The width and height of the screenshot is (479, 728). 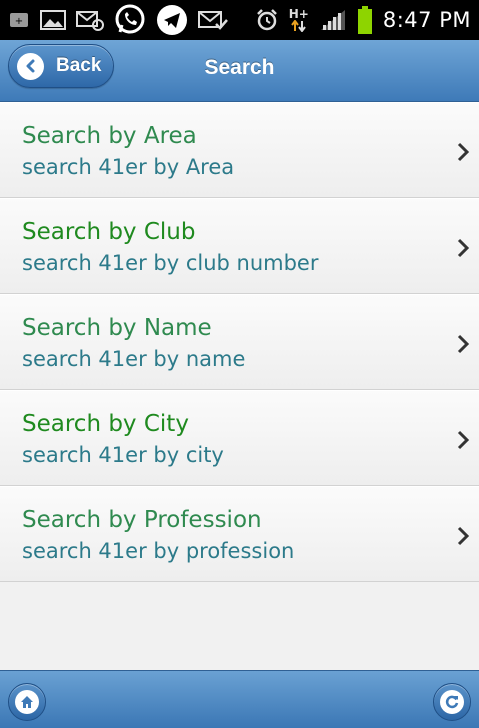 What do you see at coordinates (239, 150) in the screenshot?
I see `list-item-search-by-area: Search by Area search 41er by Area` at bounding box center [239, 150].